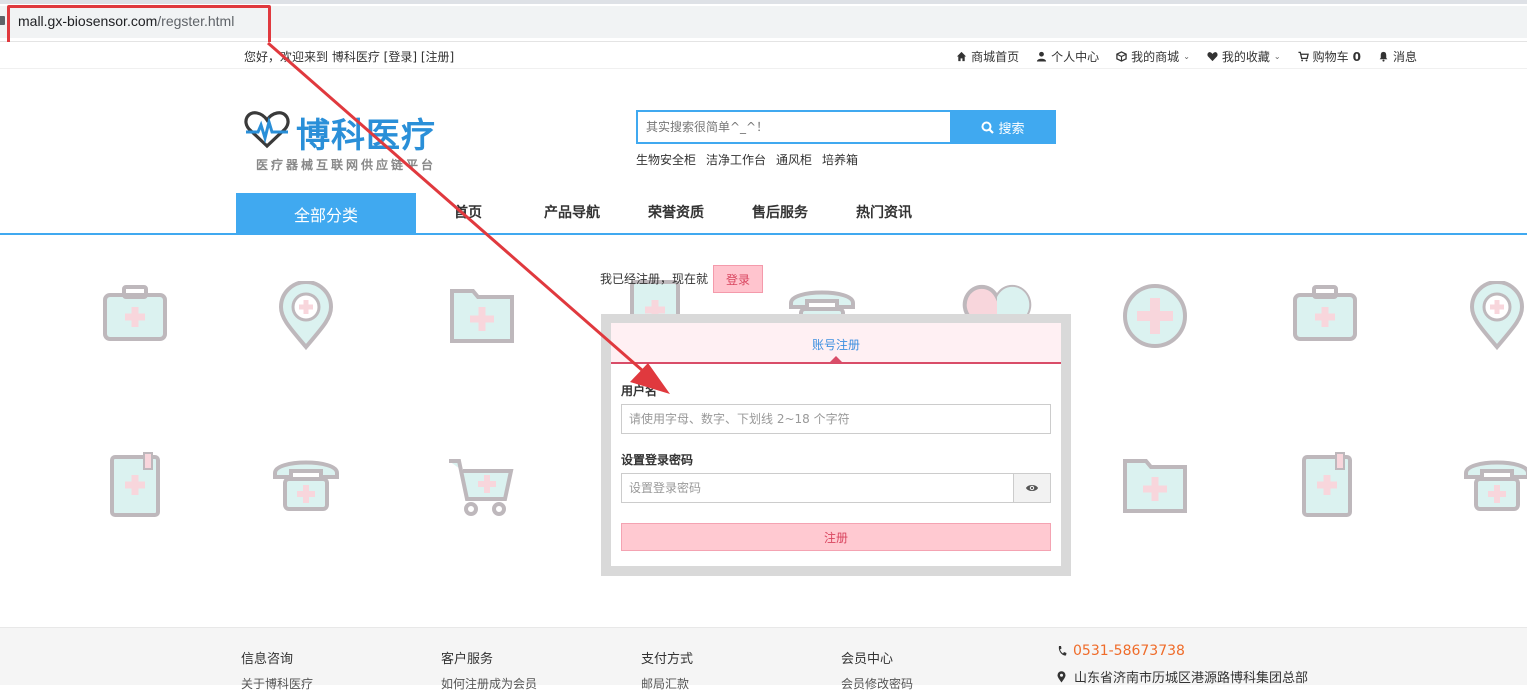 The height and width of the screenshot is (692, 1527). Describe the element at coordinates (1212, 57) in the screenshot. I see `heart-icon` at that location.